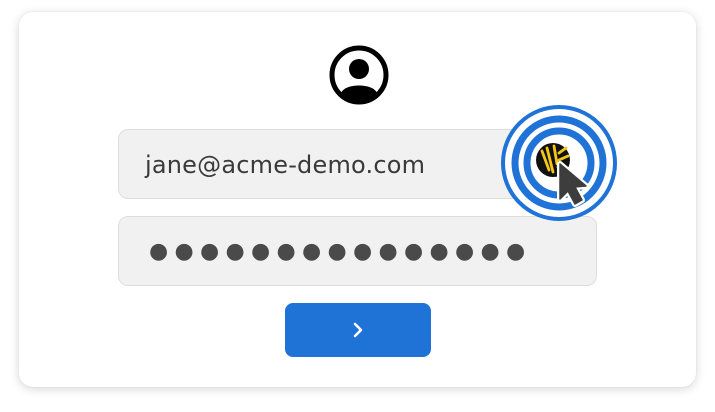  I want to click on account-circle-icon, so click(359, 75).